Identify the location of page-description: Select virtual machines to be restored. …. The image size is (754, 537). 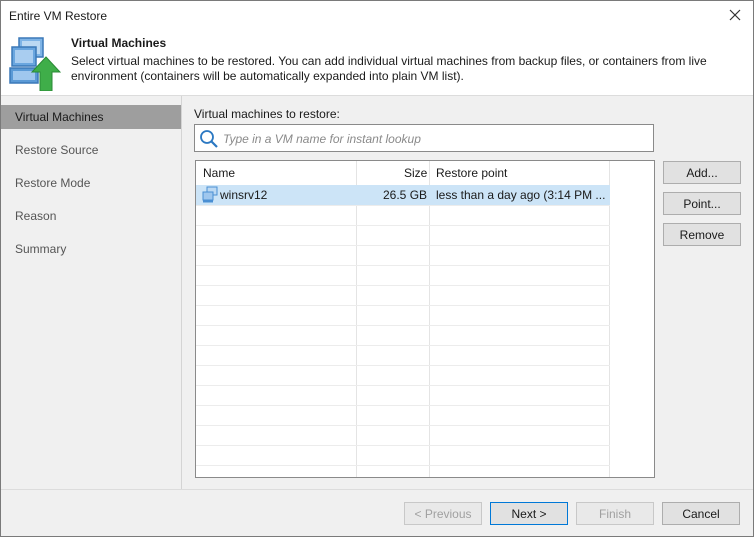
(389, 68).